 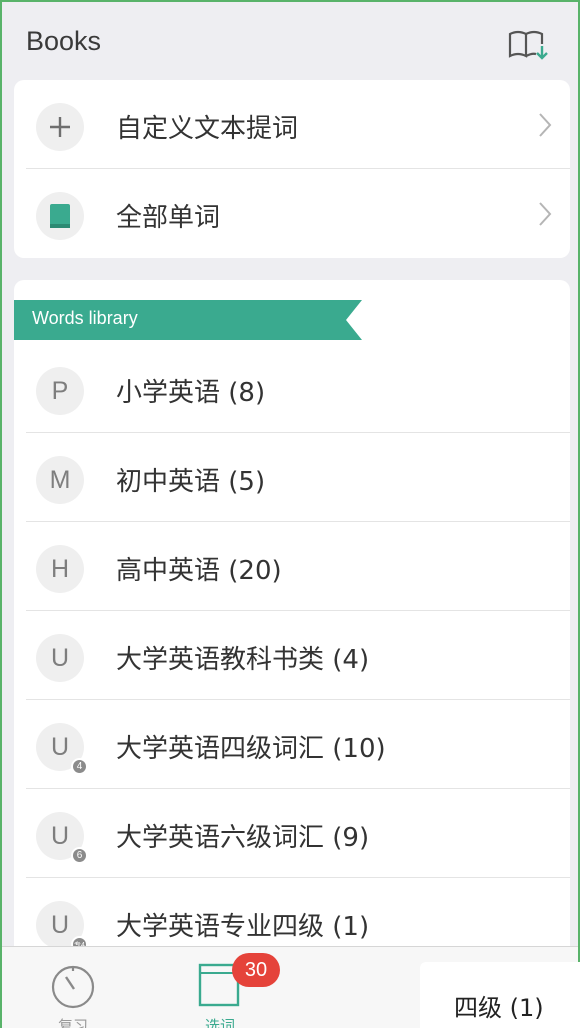 What do you see at coordinates (292, 213) in the screenshot?
I see `all-words-item: 全部单词` at bounding box center [292, 213].